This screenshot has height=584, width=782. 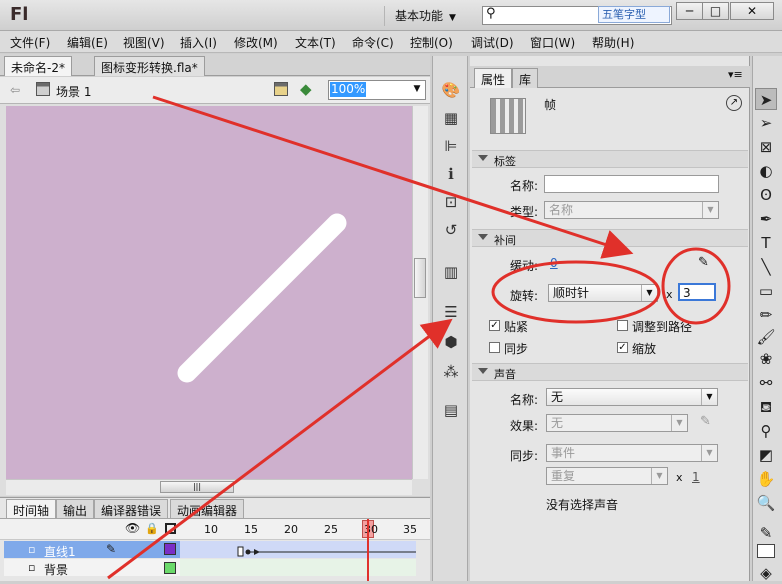 I want to click on stroke-color-icon: ✎, so click(x=766, y=533).